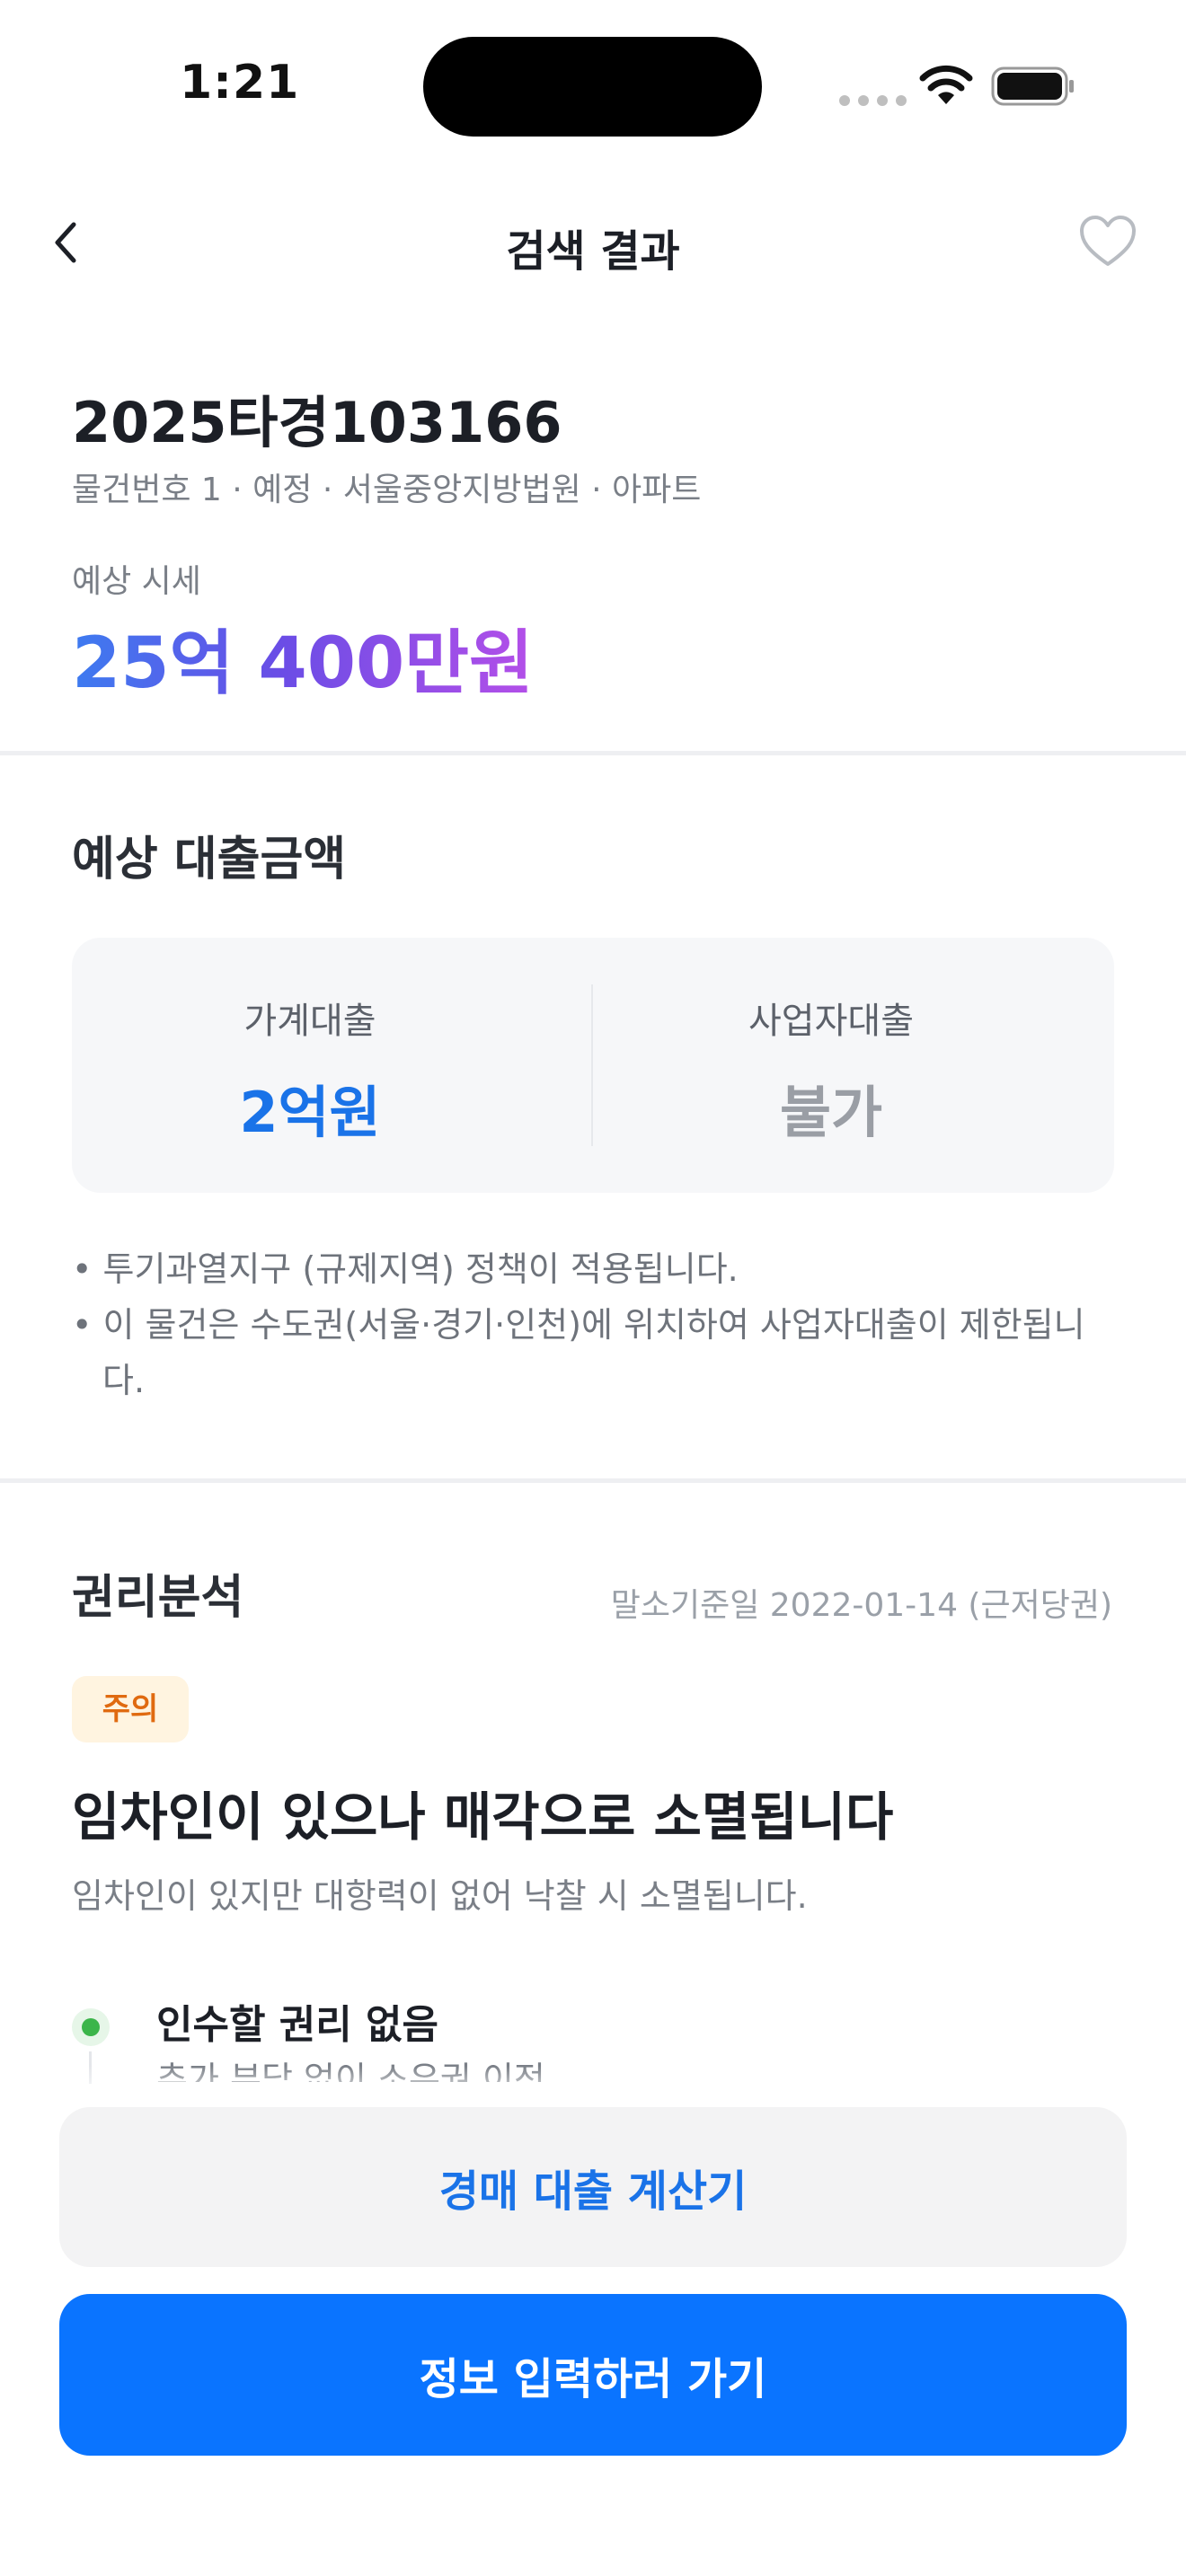 This screenshot has height=2576, width=1186. Describe the element at coordinates (209, 860) in the screenshot. I see `loan-section-title: 예상 대출금액` at that location.